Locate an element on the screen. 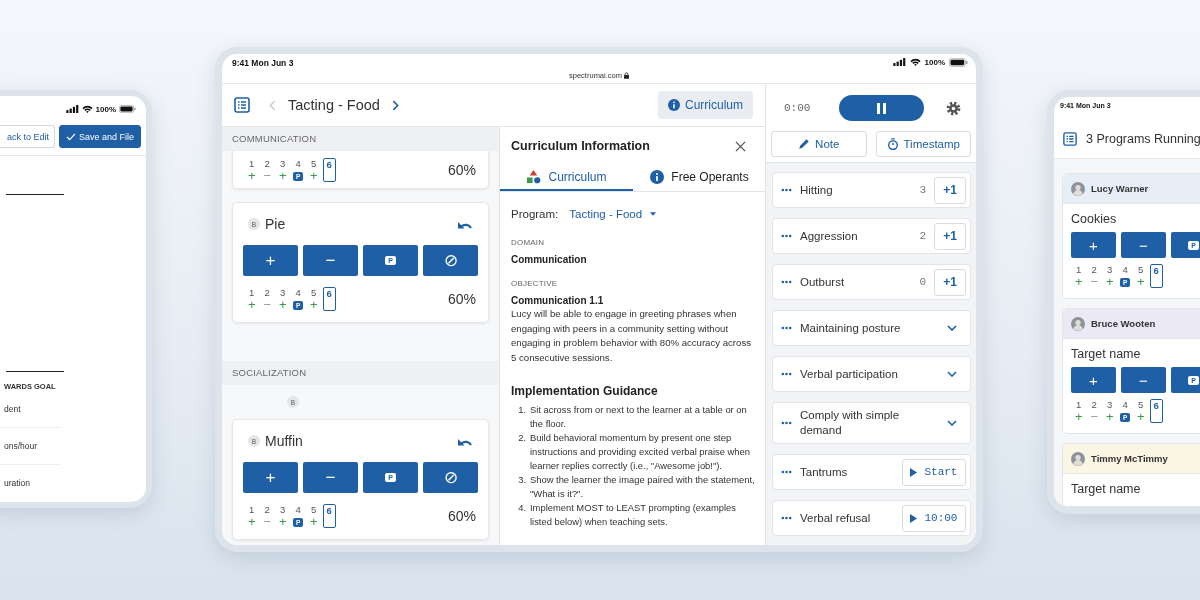  settings-icon is located at coordinates (953, 108).